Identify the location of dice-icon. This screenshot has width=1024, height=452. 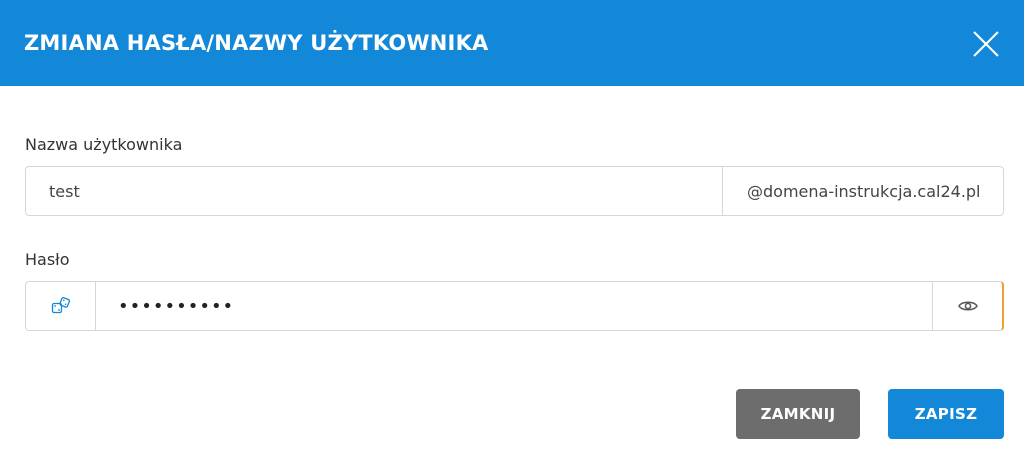
(60, 305).